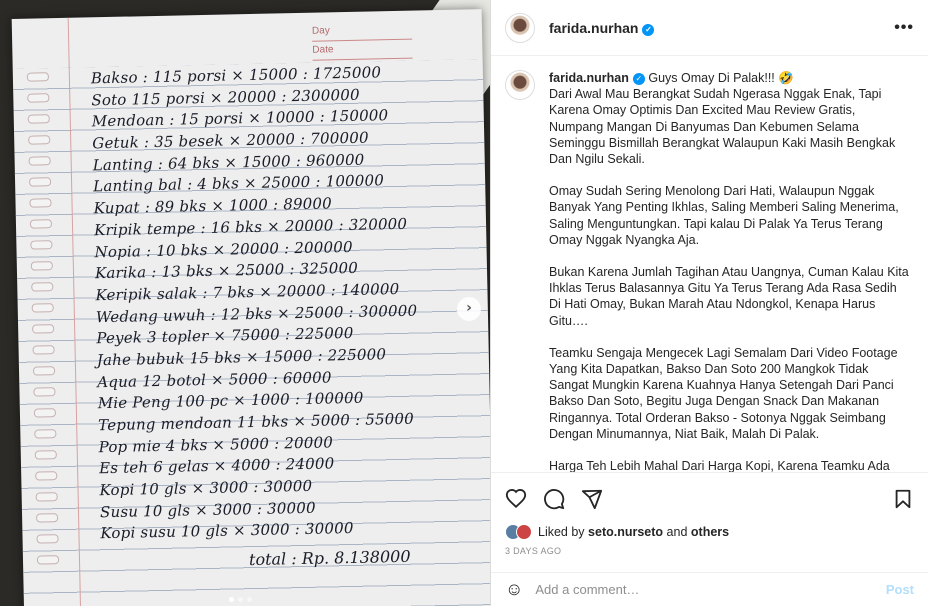  Describe the element at coordinates (329, 558) in the screenshot. I see `handwritten-total: total : Rp. 8.138000` at that location.